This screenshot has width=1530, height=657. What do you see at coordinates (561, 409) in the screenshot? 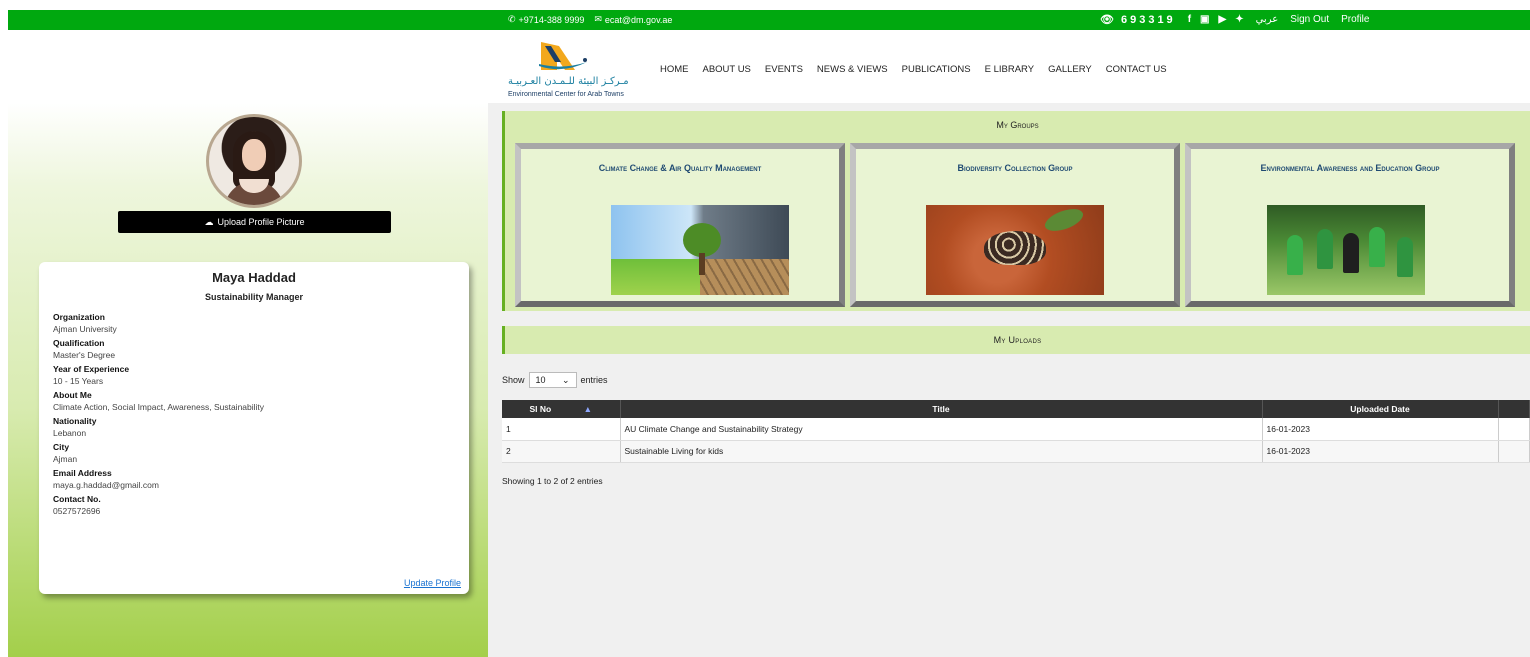
I see `column-header-sl-no: Sl No ▲` at bounding box center [561, 409].